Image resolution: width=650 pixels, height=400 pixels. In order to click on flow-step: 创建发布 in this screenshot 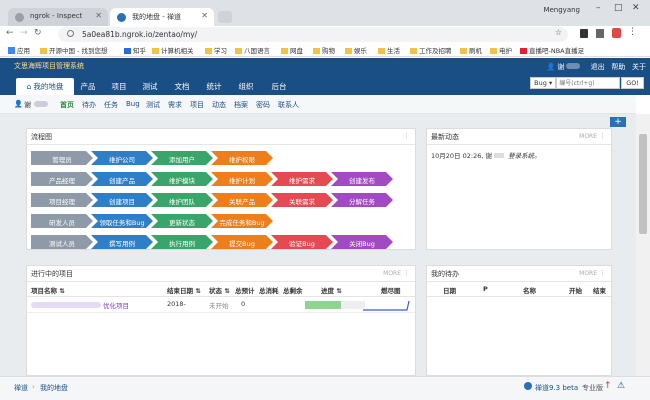, I will do `click(362, 179)`.